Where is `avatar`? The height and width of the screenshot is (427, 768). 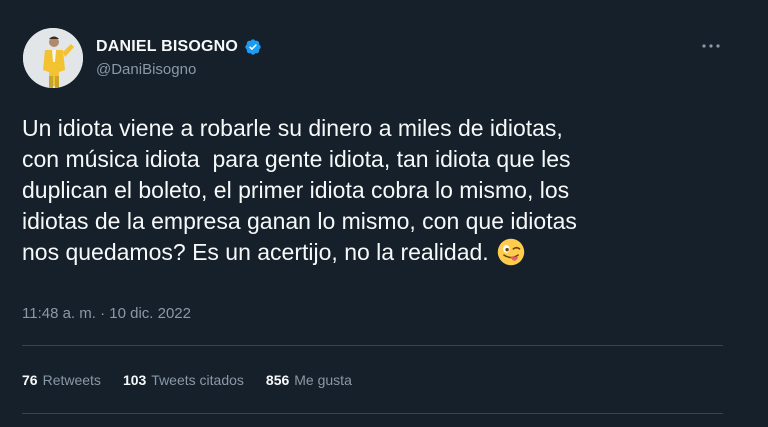
avatar is located at coordinates (53, 58).